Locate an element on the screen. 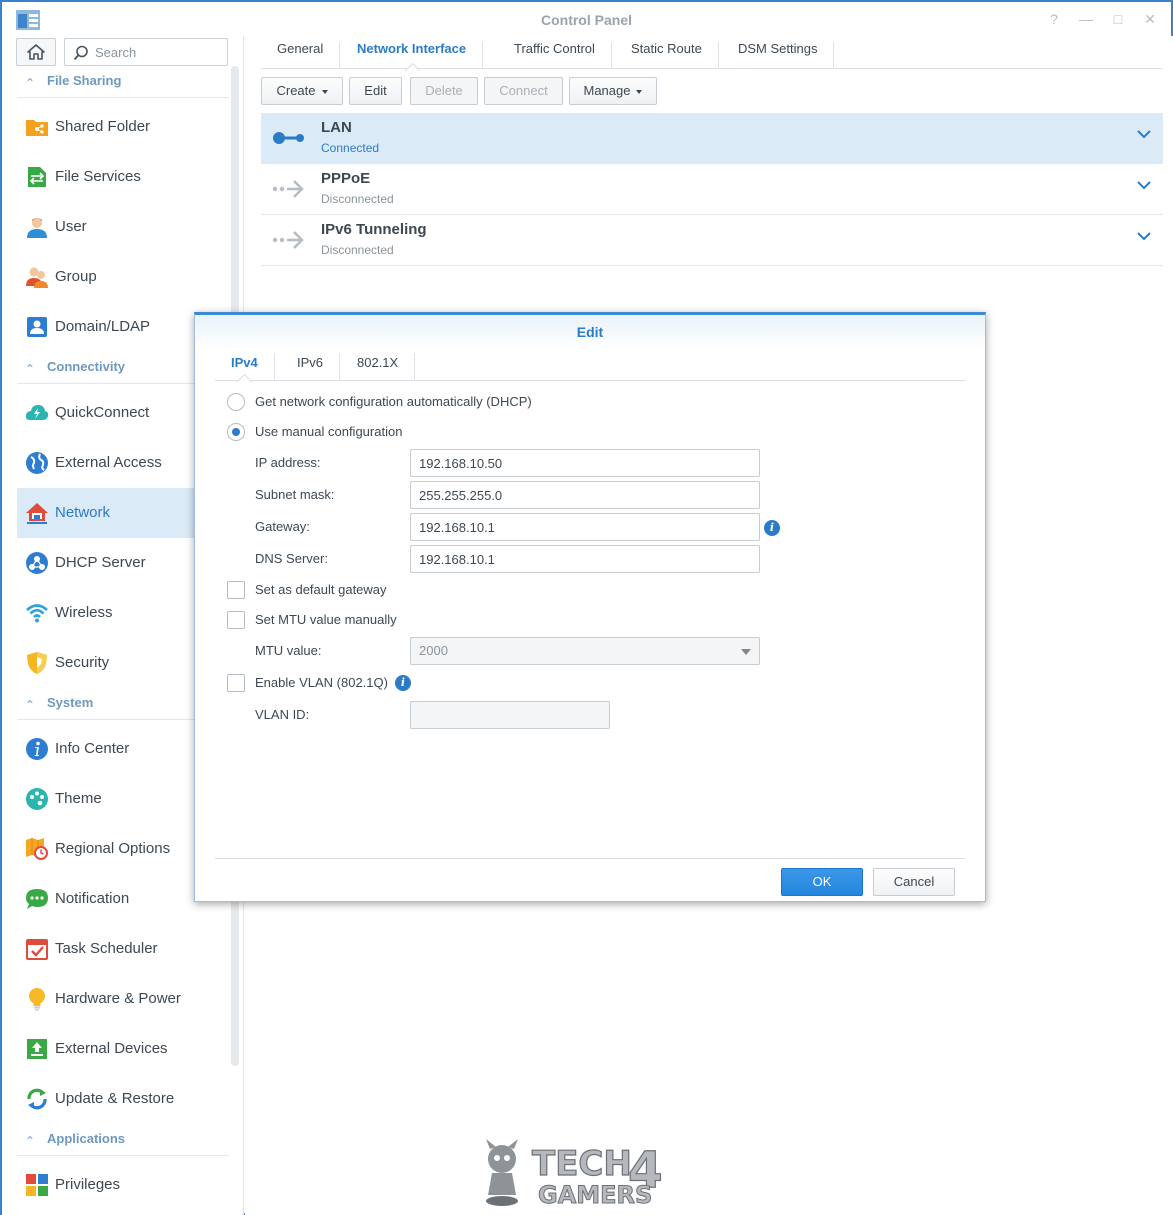 This screenshot has height=1215, width=1173. sidebar-item-privileges: Privileges is located at coordinates (105, 1185).